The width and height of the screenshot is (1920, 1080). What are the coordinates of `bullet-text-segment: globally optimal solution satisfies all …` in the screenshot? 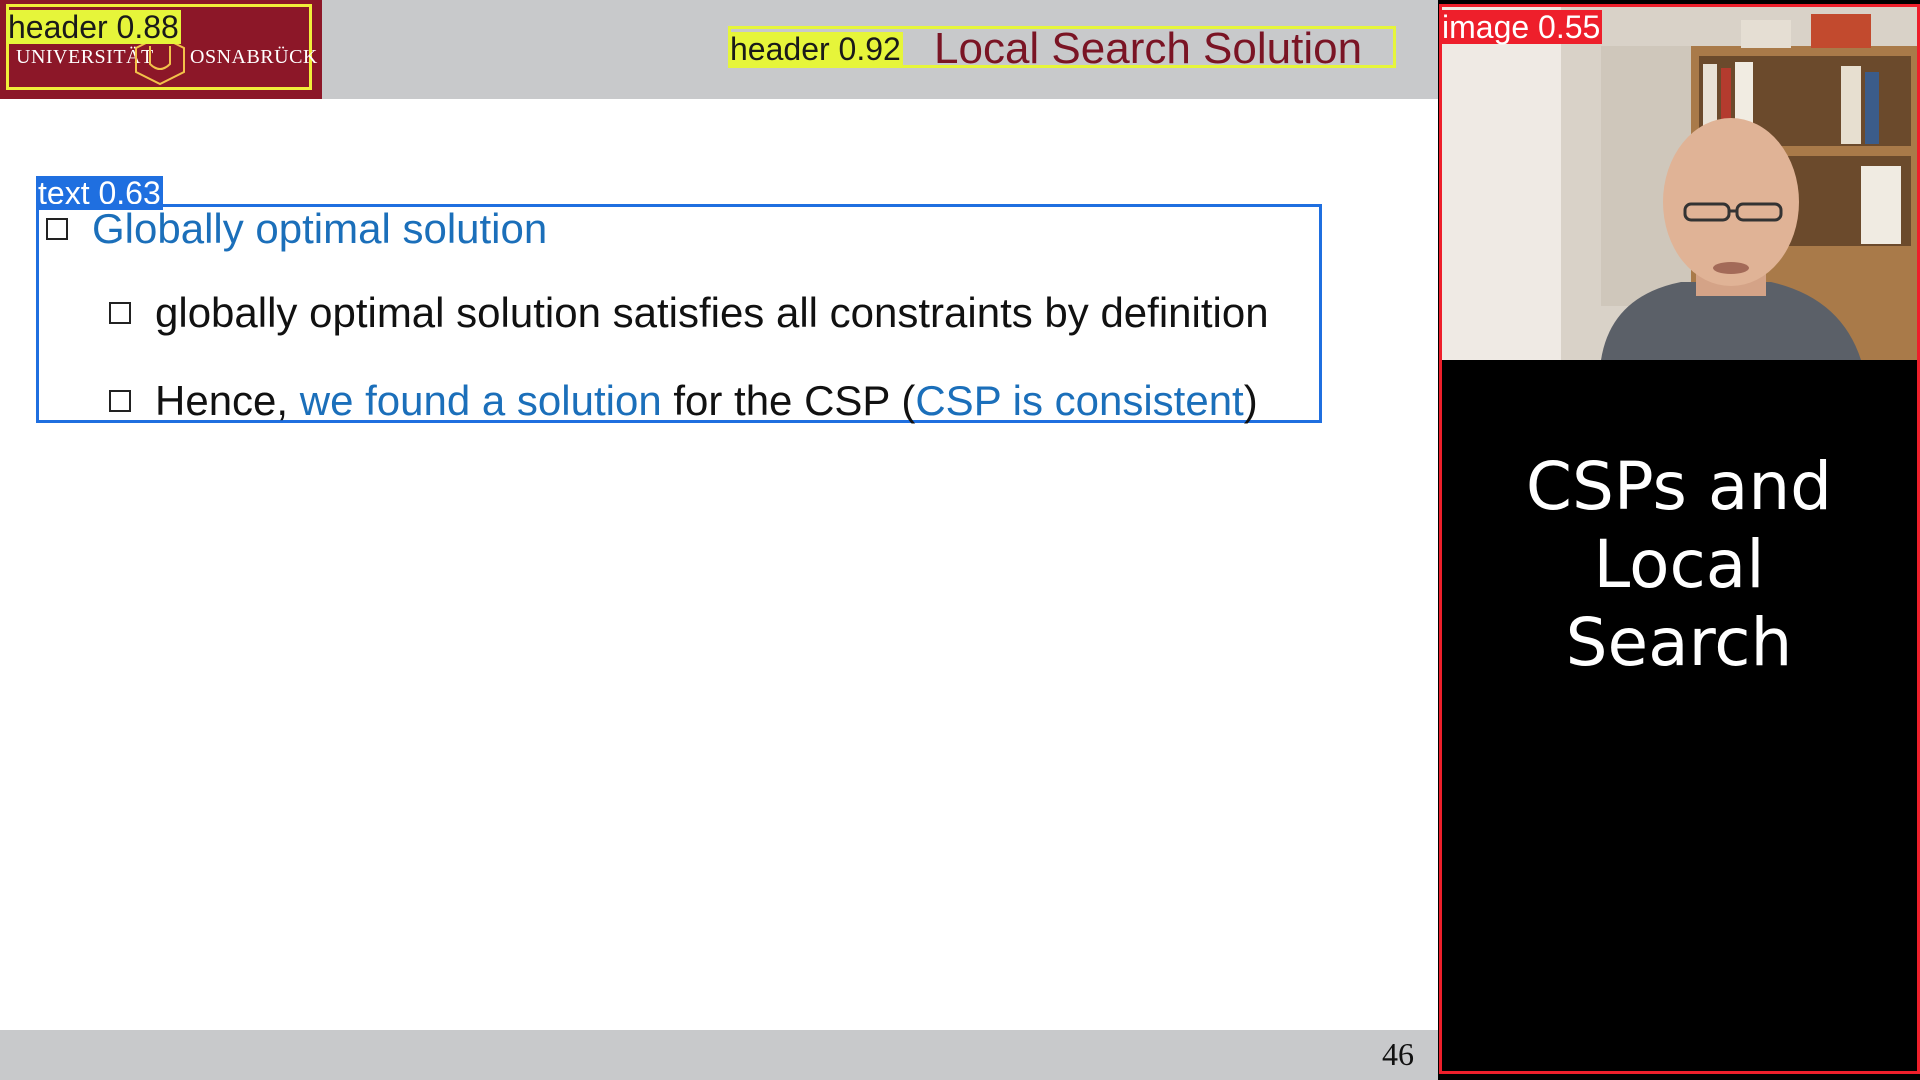 It's located at (712, 312).